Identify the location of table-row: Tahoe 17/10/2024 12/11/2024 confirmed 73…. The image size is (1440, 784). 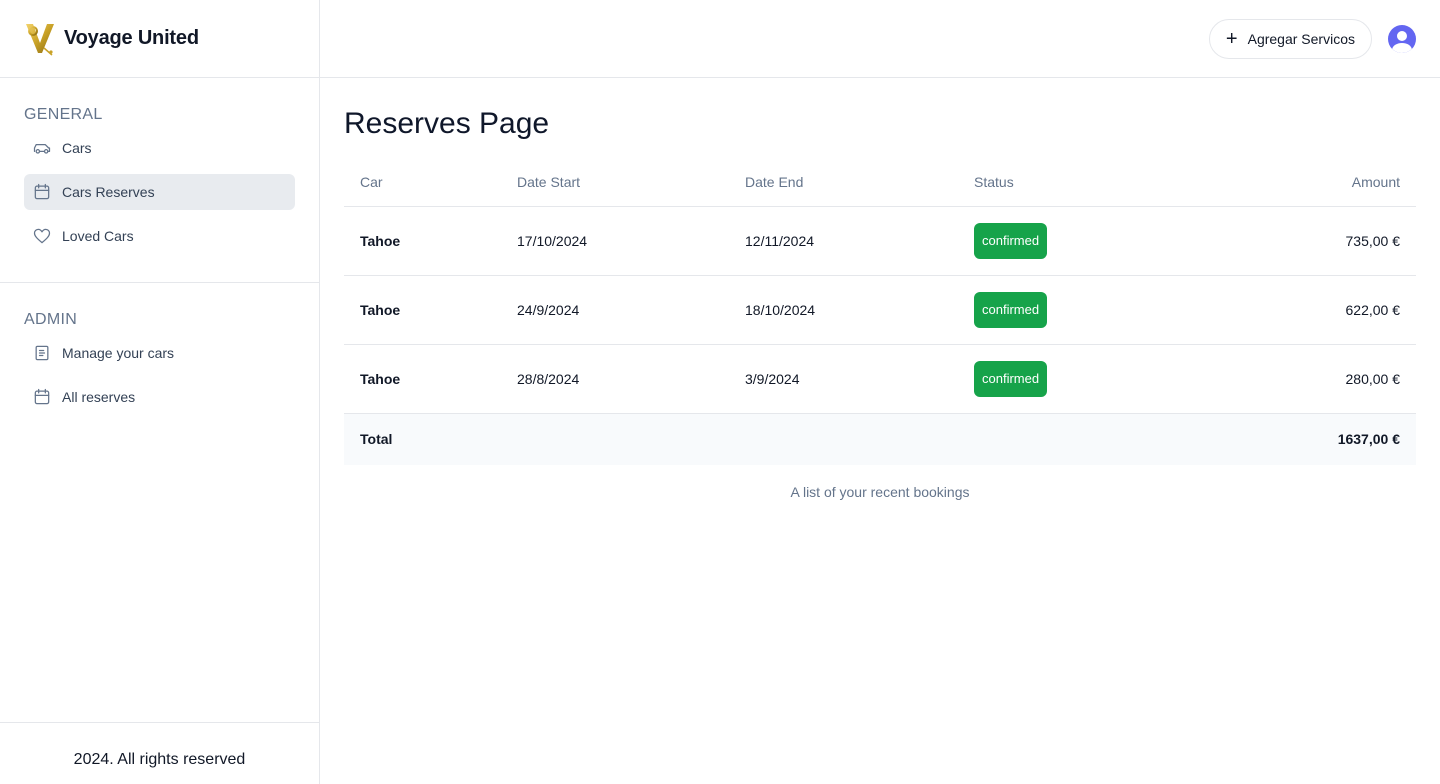
(880, 241).